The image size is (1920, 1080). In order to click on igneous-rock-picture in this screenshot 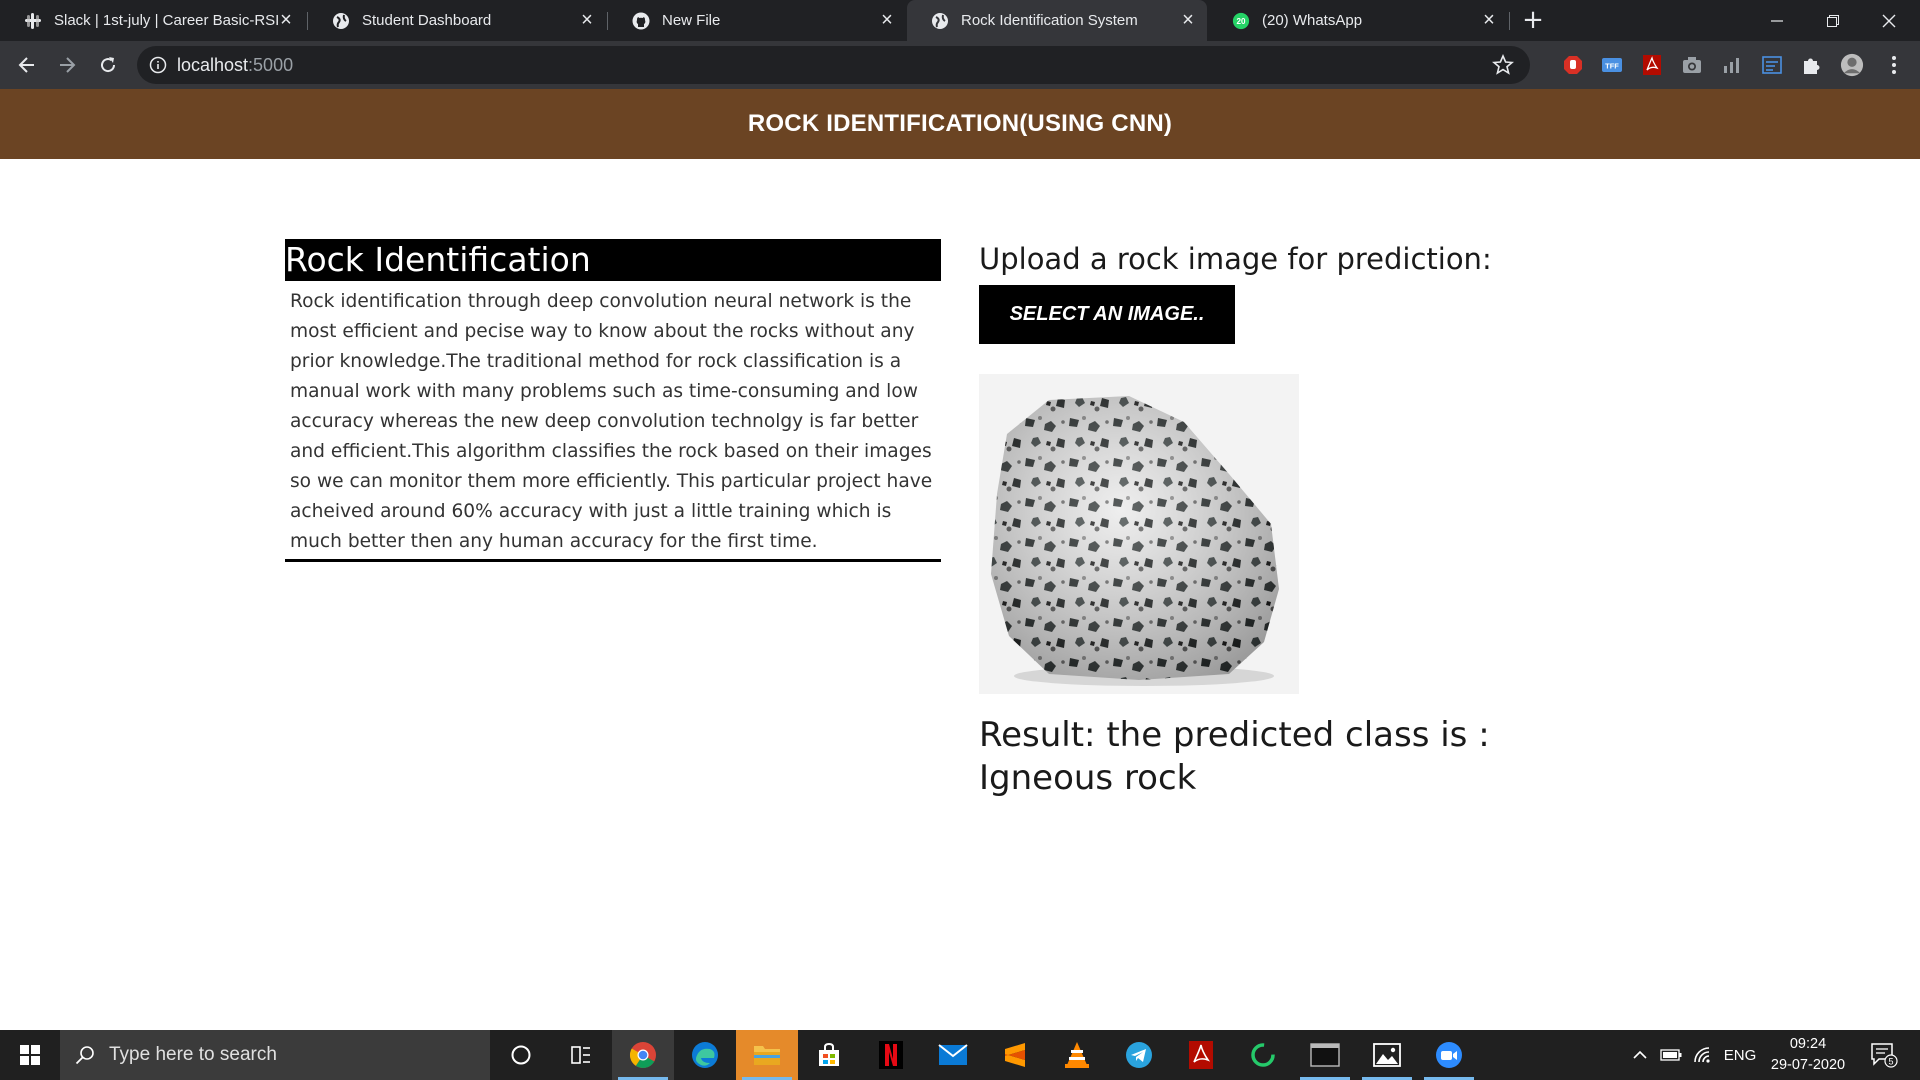, I will do `click(1139, 534)`.